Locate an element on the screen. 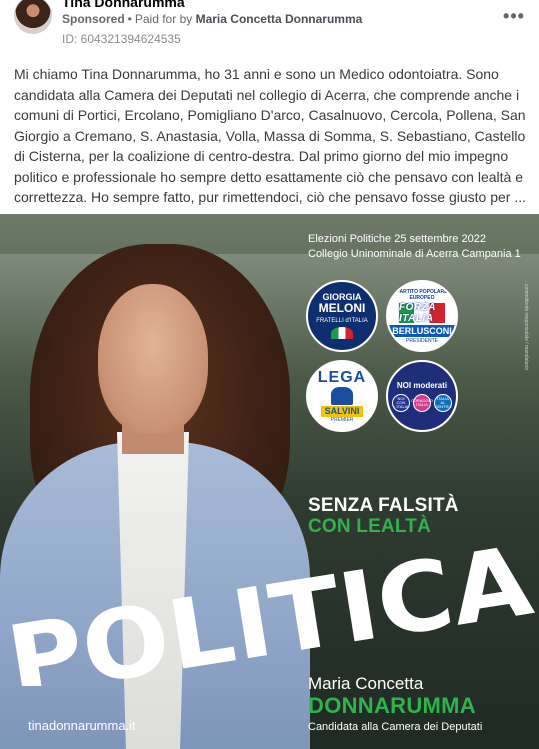 Image resolution: width=539 pixels, height=749 pixels. slogan-line-1: SENZA FALSITÀ is located at coordinates (383, 505).